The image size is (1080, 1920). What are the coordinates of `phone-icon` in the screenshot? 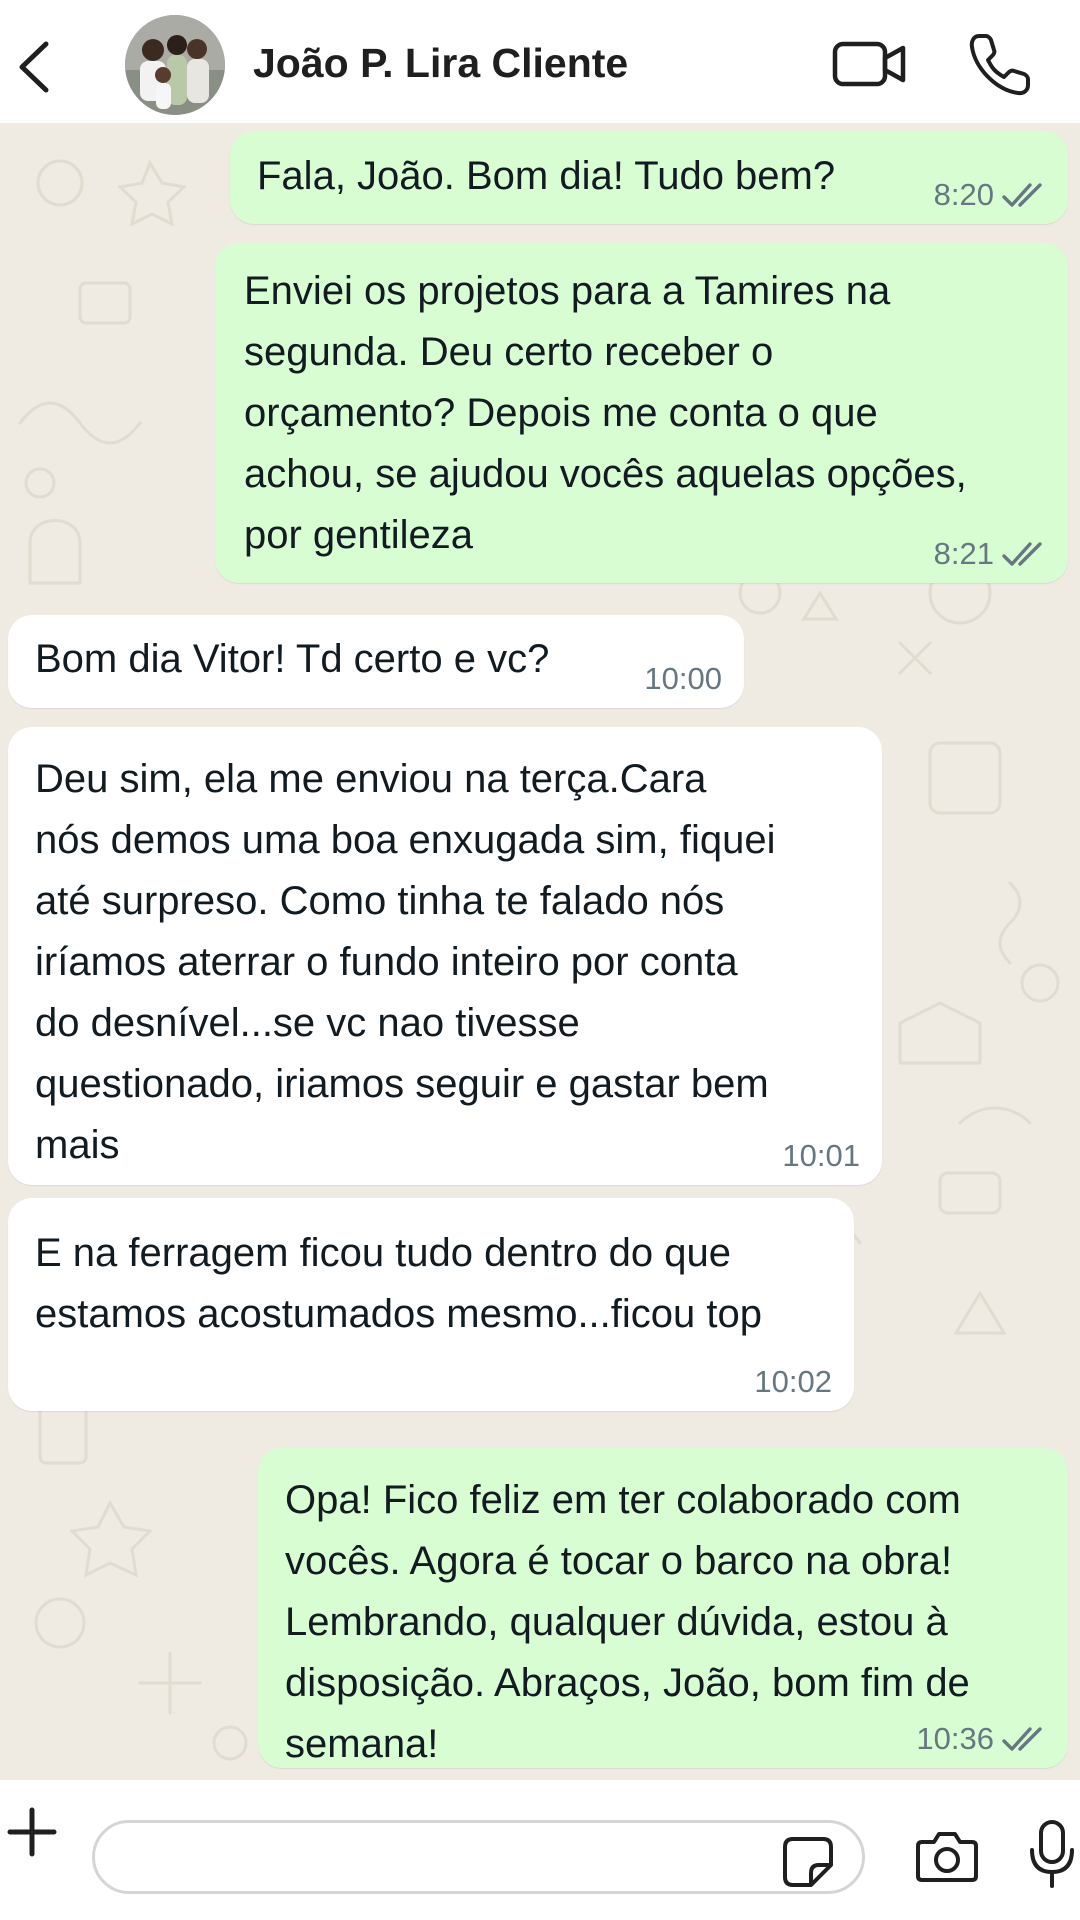 It's located at (999, 65).